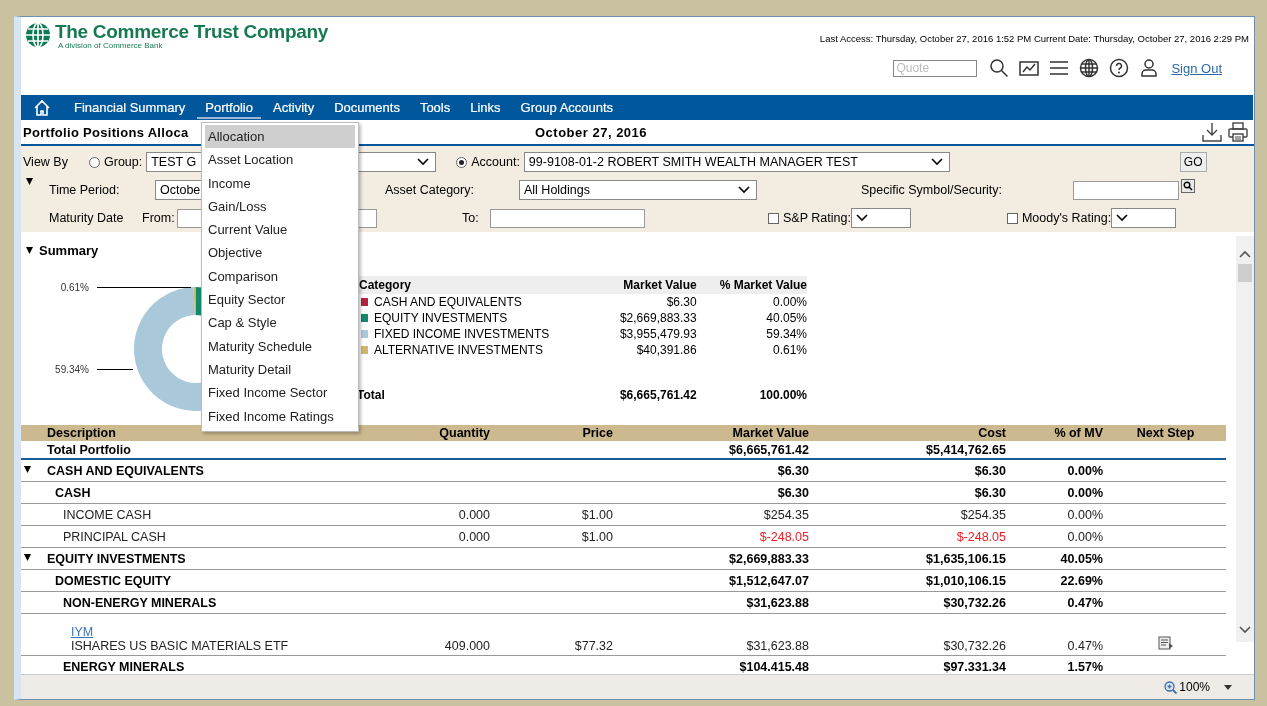 The height and width of the screenshot is (706, 1267). I want to click on scrollbar, so click(1245, 439).